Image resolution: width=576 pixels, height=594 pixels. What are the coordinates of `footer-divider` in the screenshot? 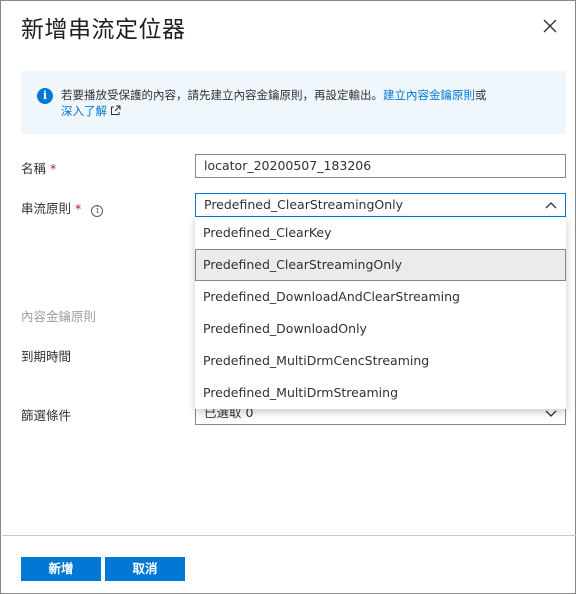 It's located at (289, 535).